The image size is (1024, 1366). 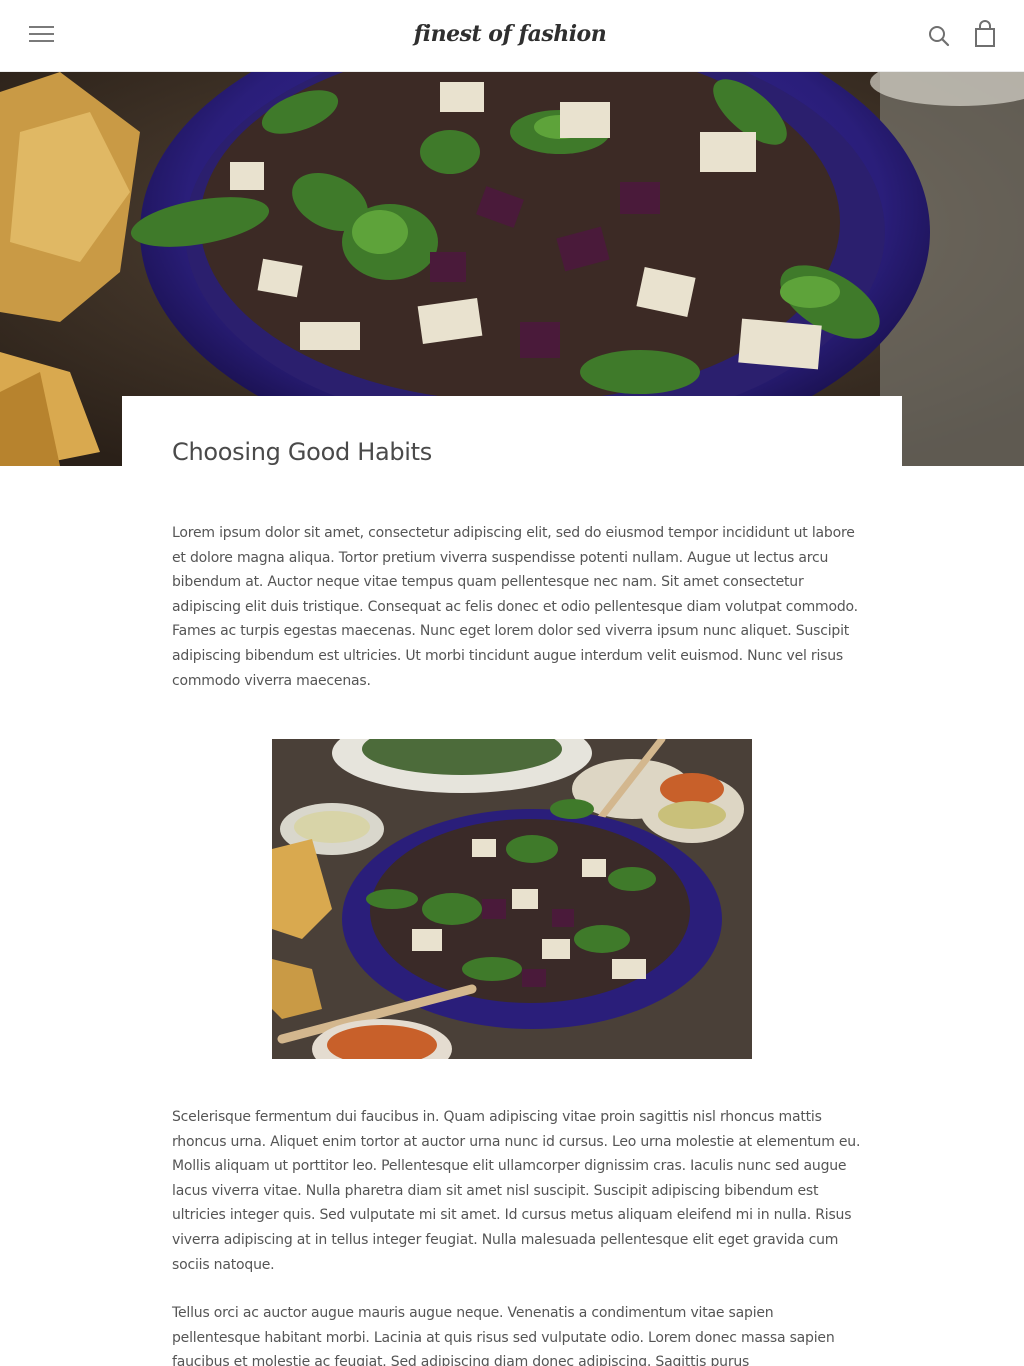 I want to click on search-icon, so click(x=939, y=36).